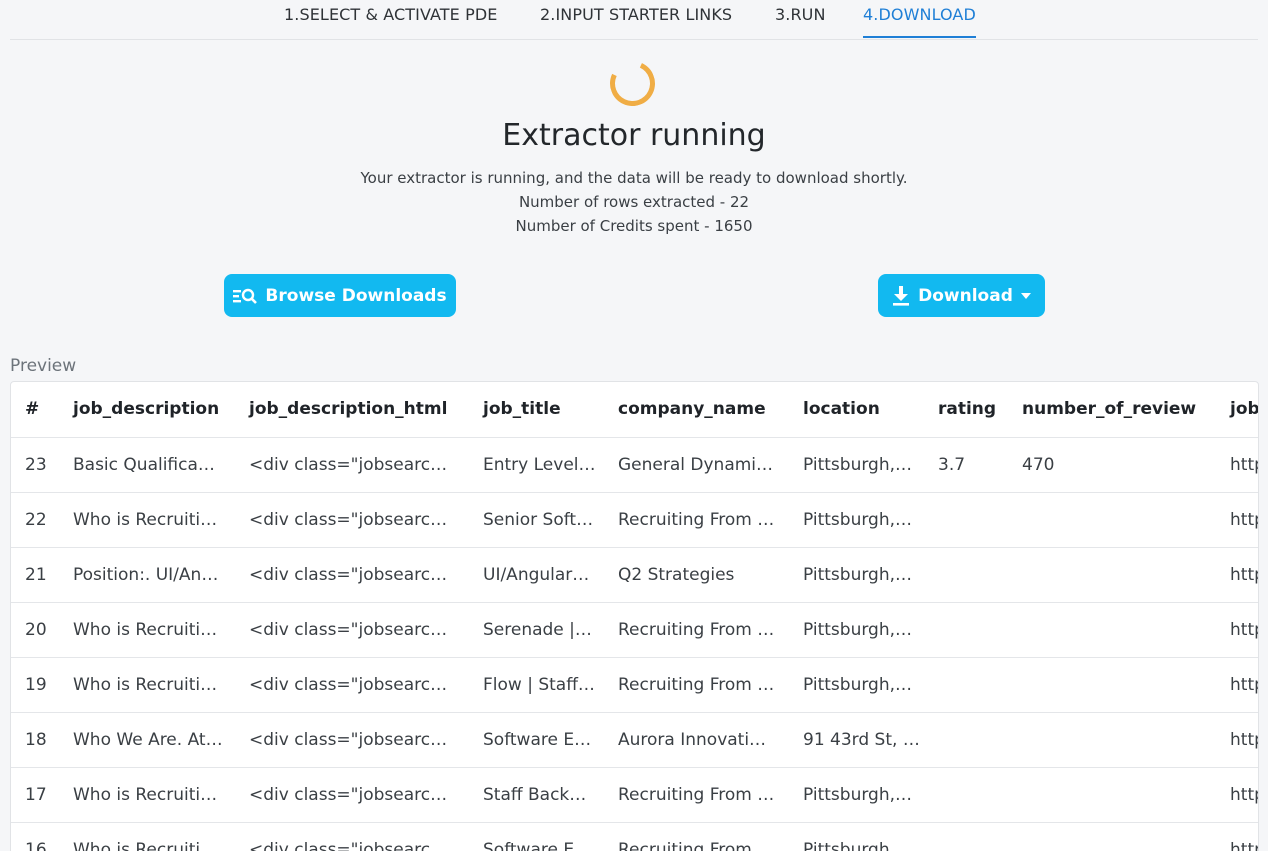  What do you see at coordinates (35, 629) in the screenshot?
I see `table-cell: 20` at bounding box center [35, 629].